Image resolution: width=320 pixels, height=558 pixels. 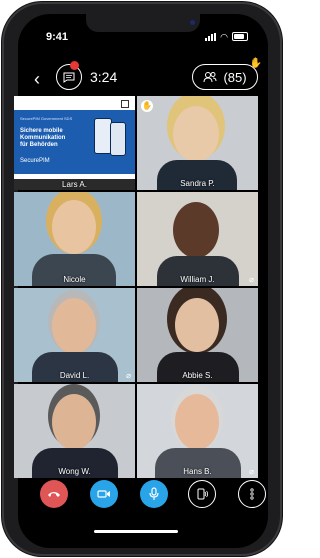 I want to click on participant-name: Wong W., so click(x=74, y=471).